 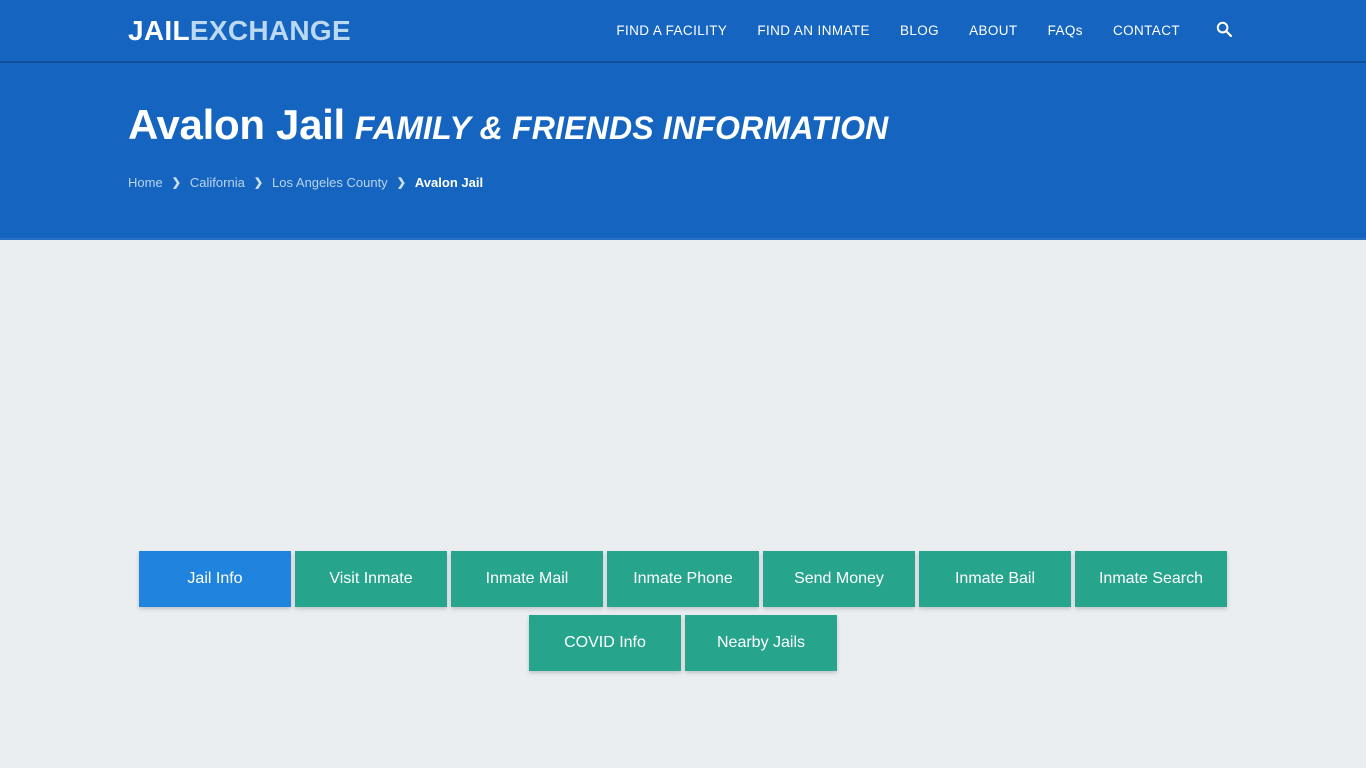 What do you see at coordinates (145, 182) in the screenshot?
I see `breadcrumb-item-home: Home` at bounding box center [145, 182].